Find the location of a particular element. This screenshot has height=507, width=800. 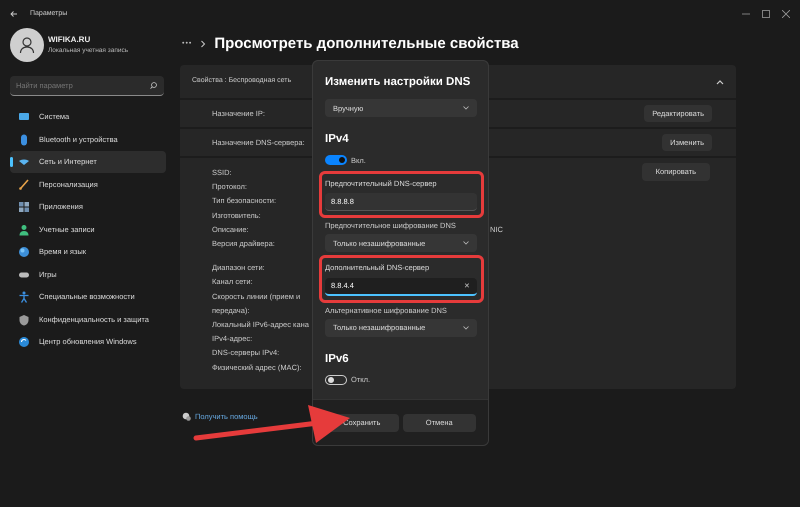

search-icon is located at coordinates (153, 85).